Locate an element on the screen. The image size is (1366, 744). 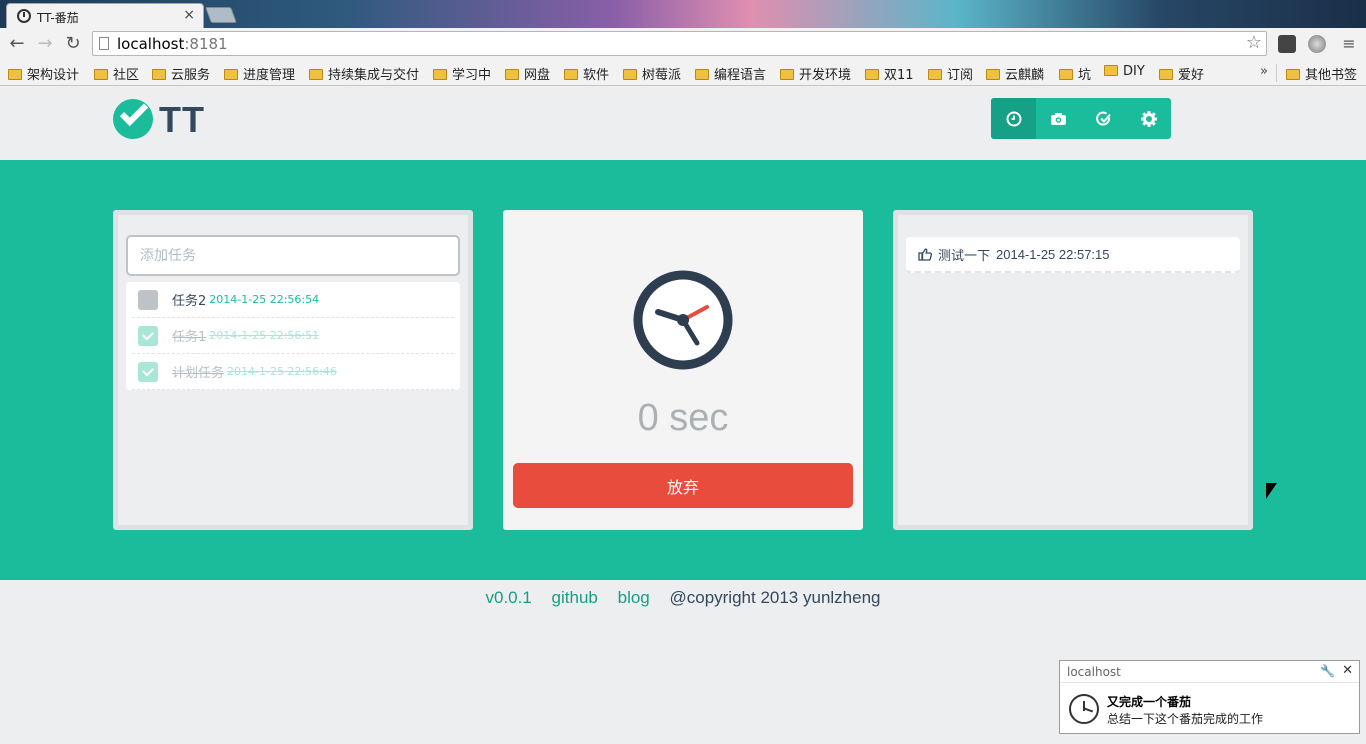
bookmark-folder: 双11 is located at coordinates (889, 73).